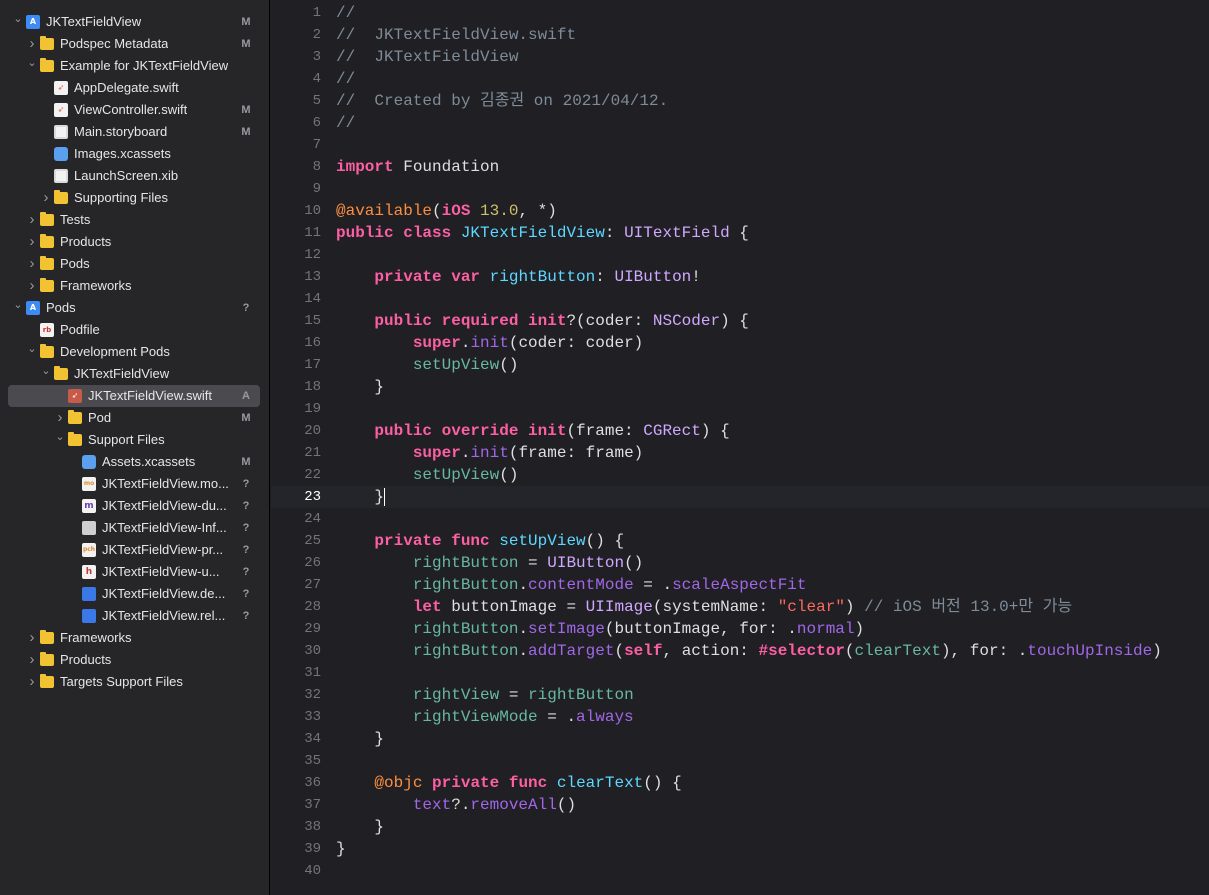 The image size is (1209, 895). What do you see at coordinates (739, 233) in the screenshot?
I see `code-token: {` at bounding box center [739, 233].